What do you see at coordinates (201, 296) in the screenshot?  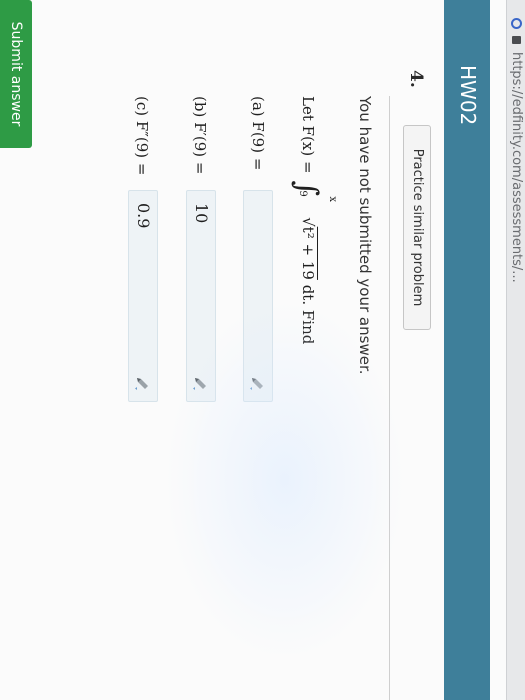 I see `part-b-answer-field: 10` at bounding box center [201, 296].